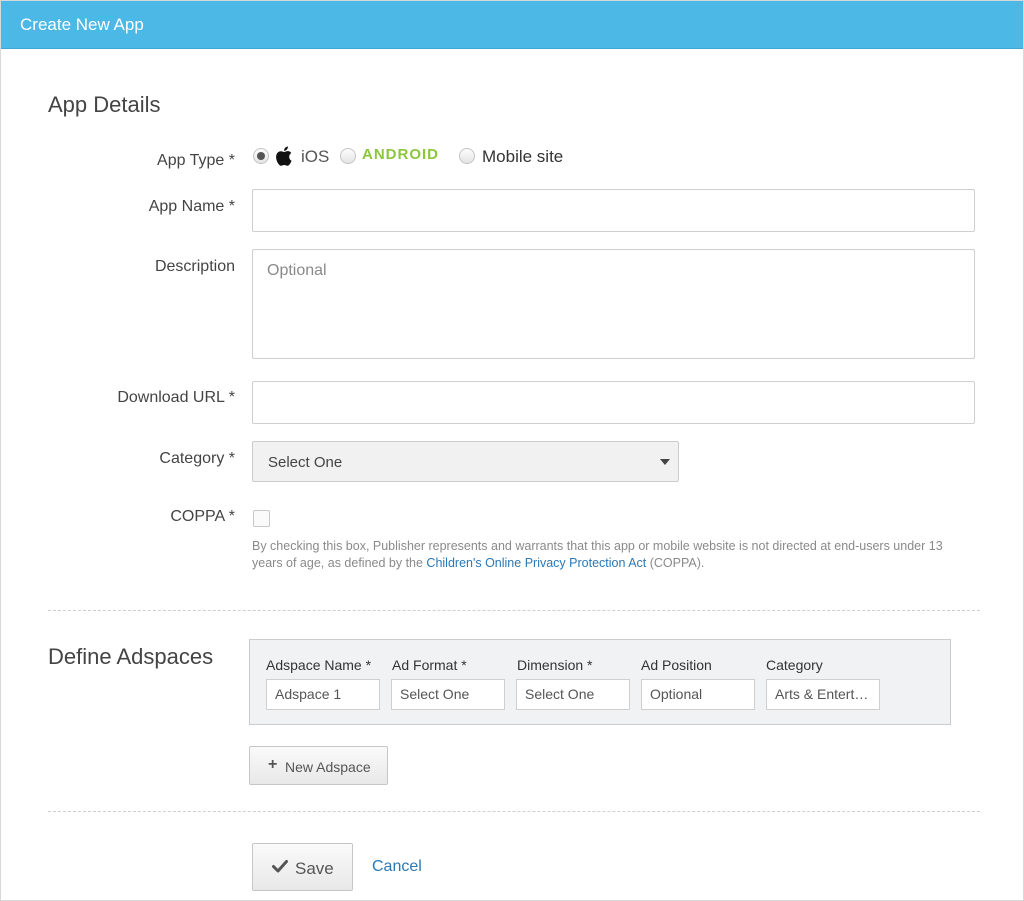 This screenshot has height=901, width=1024. I want to click on new-adspace-label: New Adspace, so click(328, 767).